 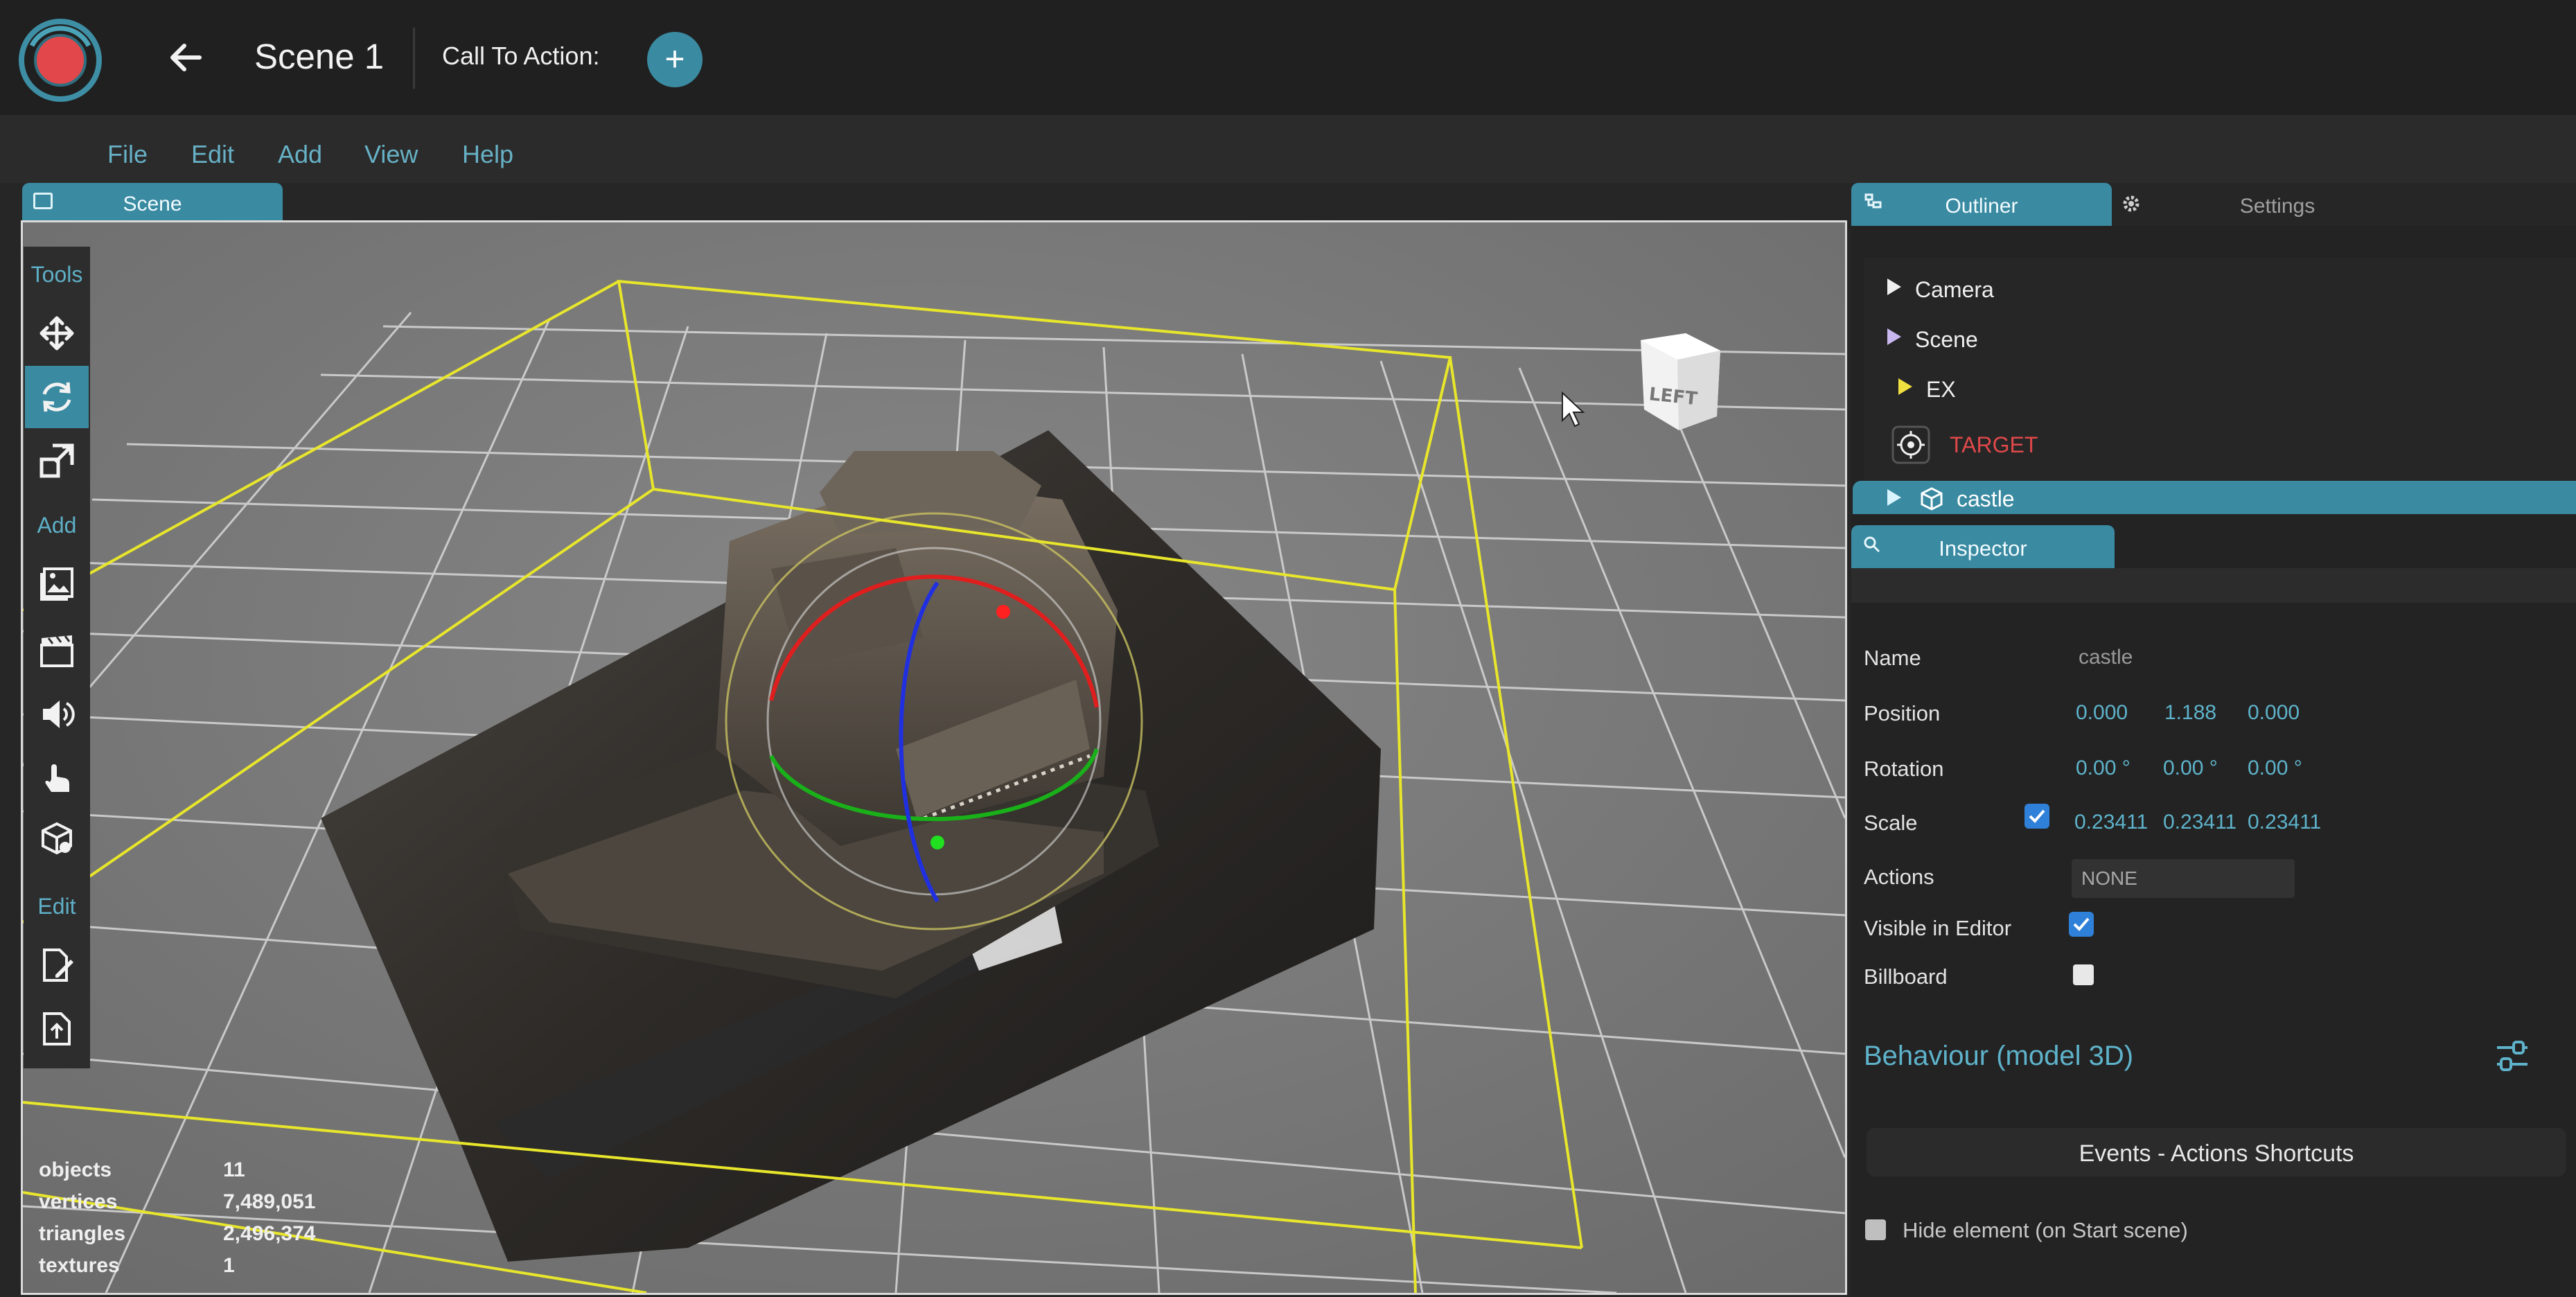 I want to click on hand-pointer-icon, so click(x=57, y=778).